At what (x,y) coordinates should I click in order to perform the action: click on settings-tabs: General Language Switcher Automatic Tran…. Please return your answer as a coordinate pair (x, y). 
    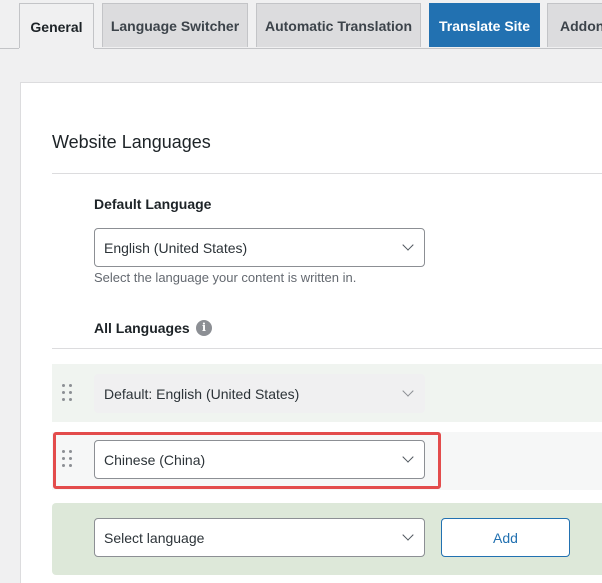
    Looking at the image, I should click on (301, 24).